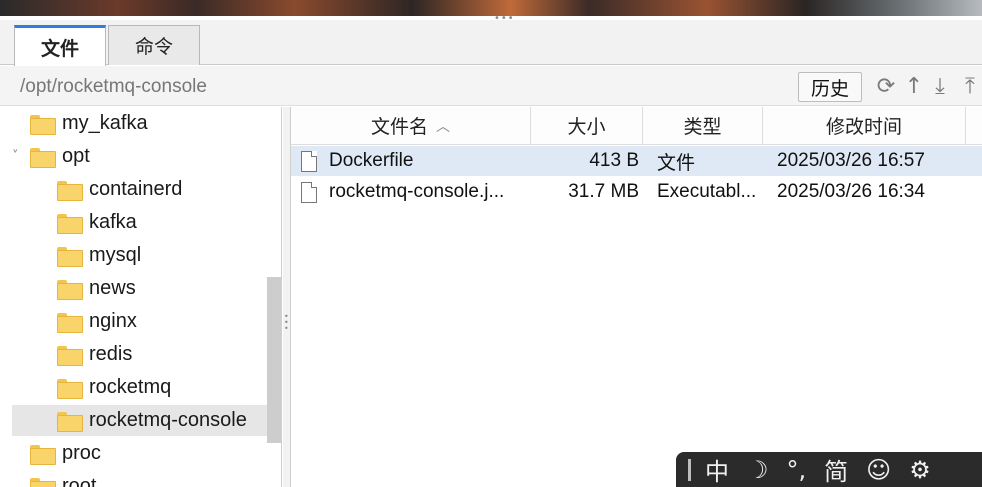  Describe the element at coordinates (676, 163) in the screenshot. I see `file-type: 文件` at that location.